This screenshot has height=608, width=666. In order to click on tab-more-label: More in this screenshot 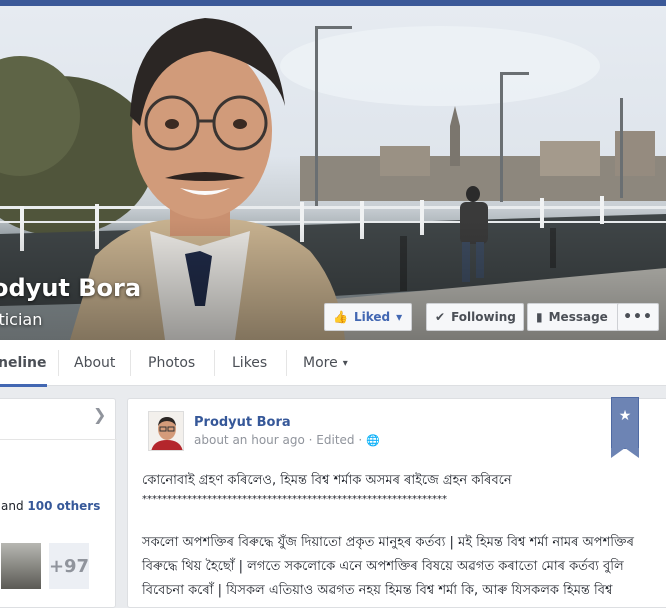, I will do `click(320, 363)`.